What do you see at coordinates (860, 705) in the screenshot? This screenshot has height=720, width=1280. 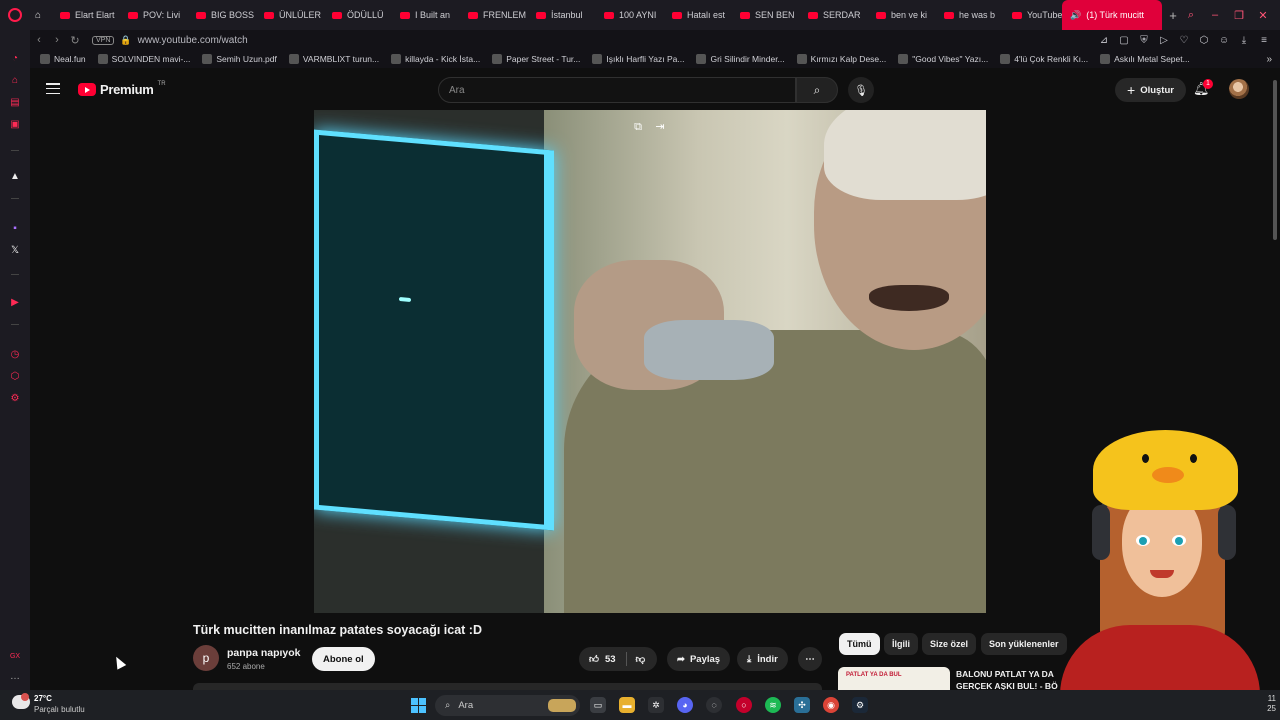 I see `steam-icon: ⚙` at bounding box center [860, 705].